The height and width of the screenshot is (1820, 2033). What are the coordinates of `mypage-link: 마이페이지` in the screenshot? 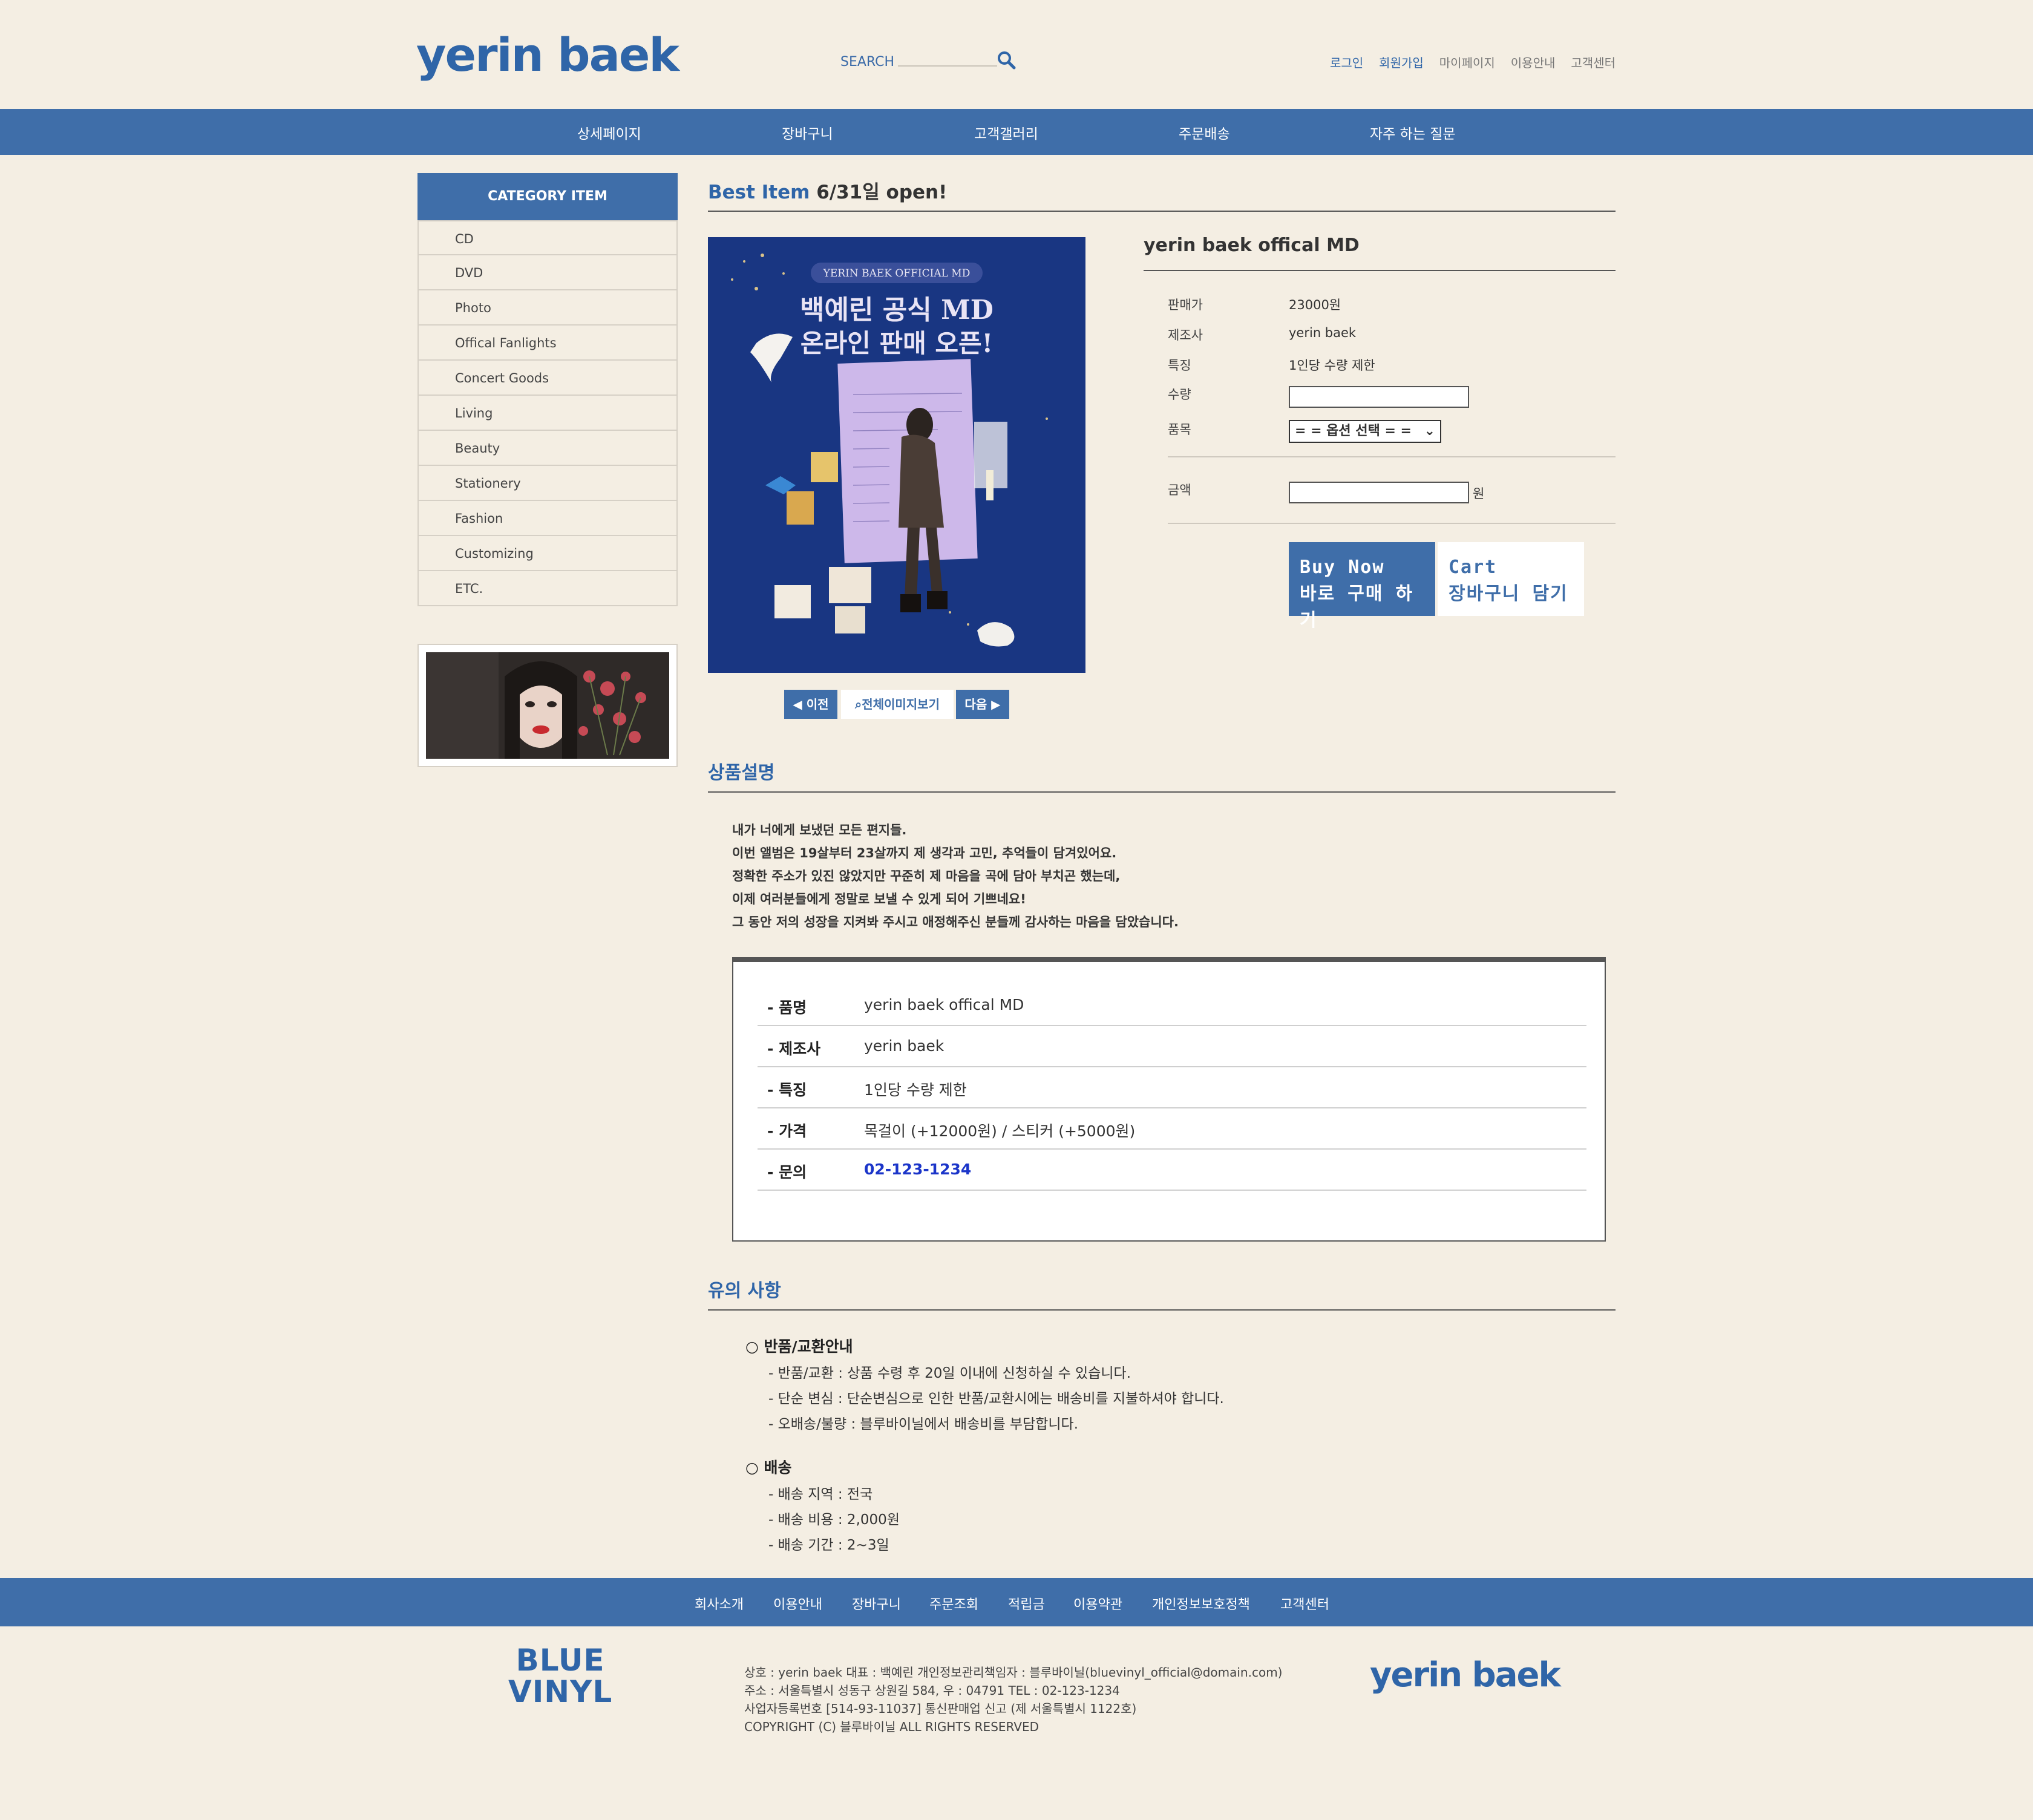 It's located at (1467, 63).